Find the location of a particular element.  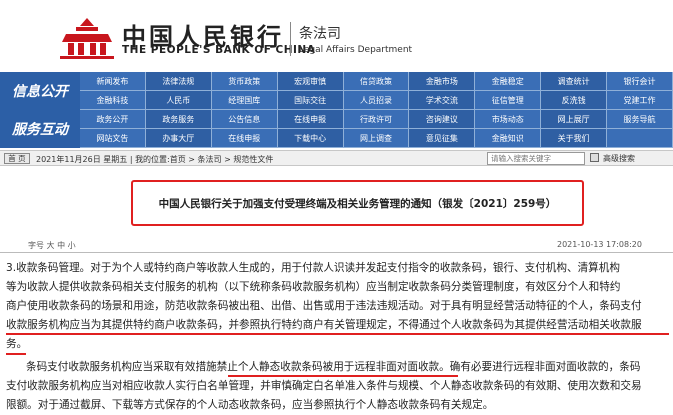

nav-item: 宏观审慎 is located at coordinates (310, 81).